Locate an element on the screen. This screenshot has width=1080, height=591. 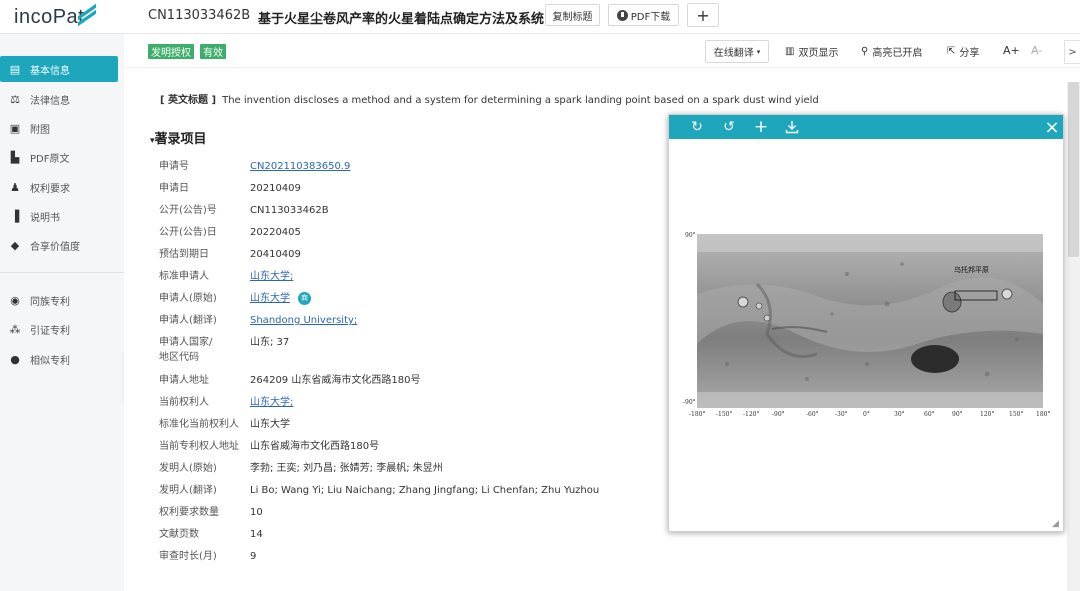
section-title: ▾著录项目 is located at coordinates (178, 137).